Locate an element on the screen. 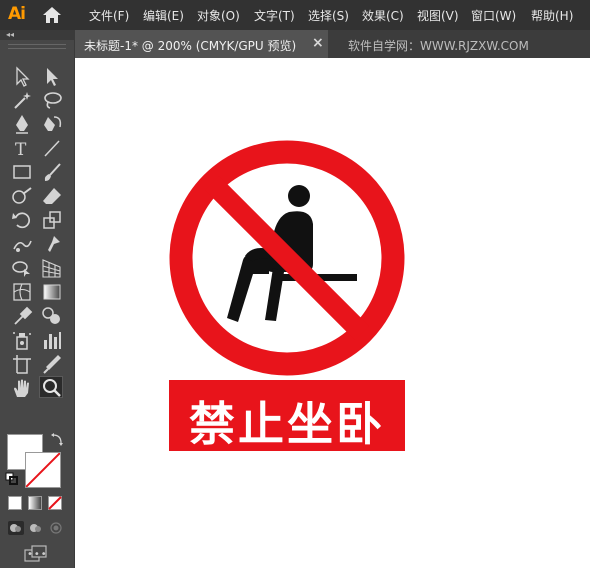 Image resolution: width=590 pixels, height=568 pixels. menu-edit: 编辑(E) is located at coordinates (163, 15).